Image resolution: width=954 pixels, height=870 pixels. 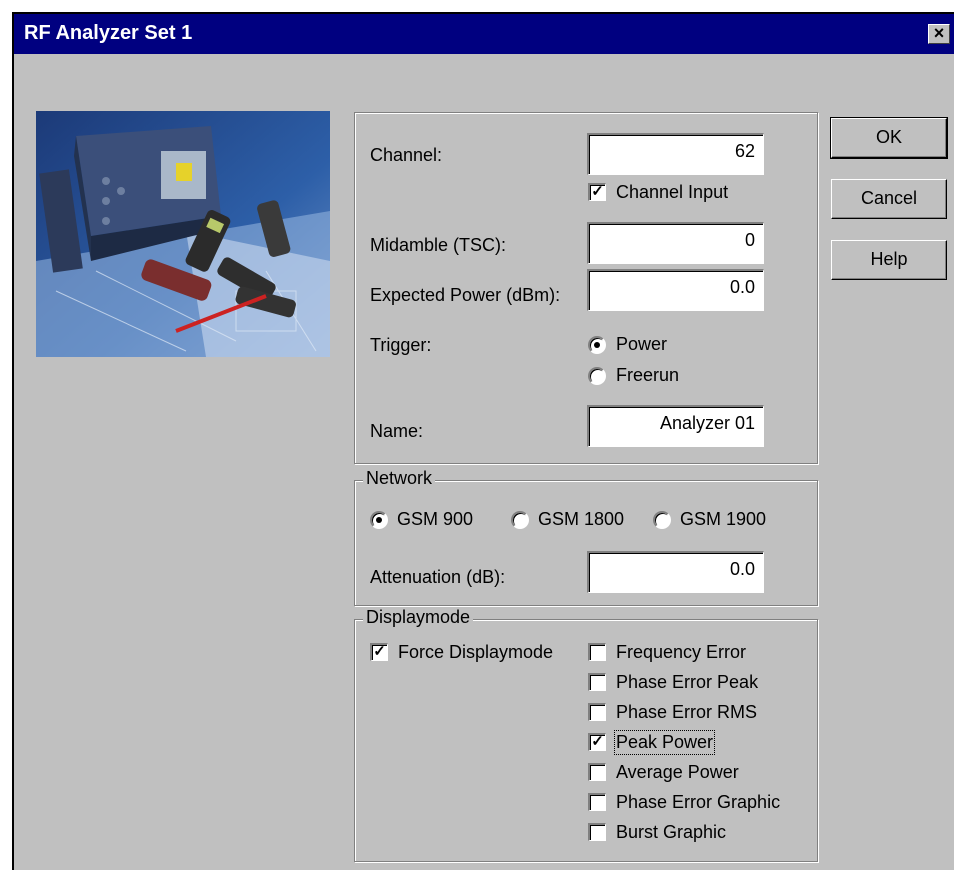 I want to click on channel-input-label: Channel Input, so click(x=672, y=192).